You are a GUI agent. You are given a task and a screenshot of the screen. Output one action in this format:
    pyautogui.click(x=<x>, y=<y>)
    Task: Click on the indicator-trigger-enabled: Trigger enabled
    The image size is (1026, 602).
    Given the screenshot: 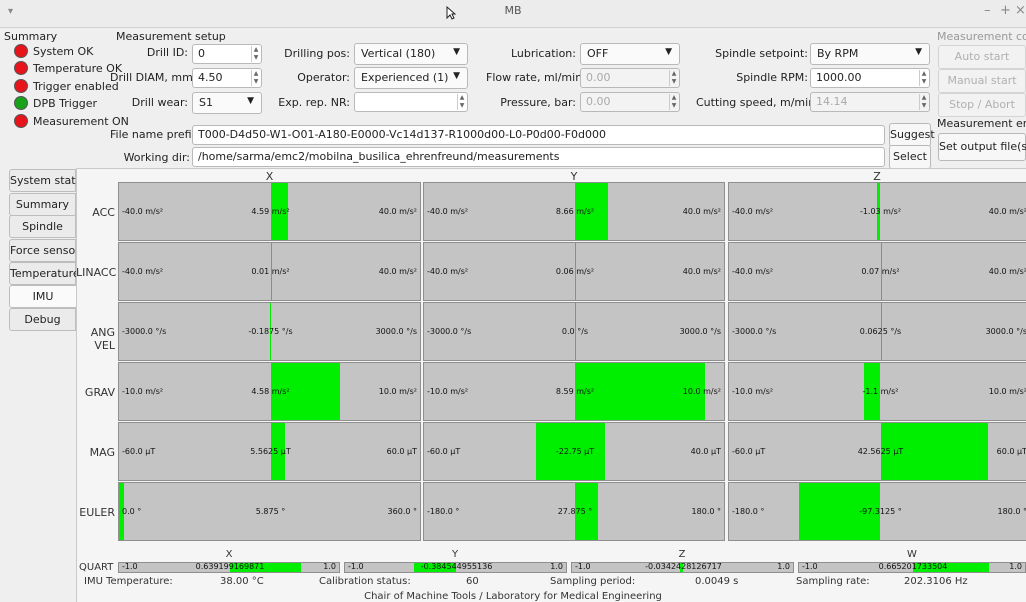 What is the action you would take?
    pyautogui.click(x=66, y=86)
    